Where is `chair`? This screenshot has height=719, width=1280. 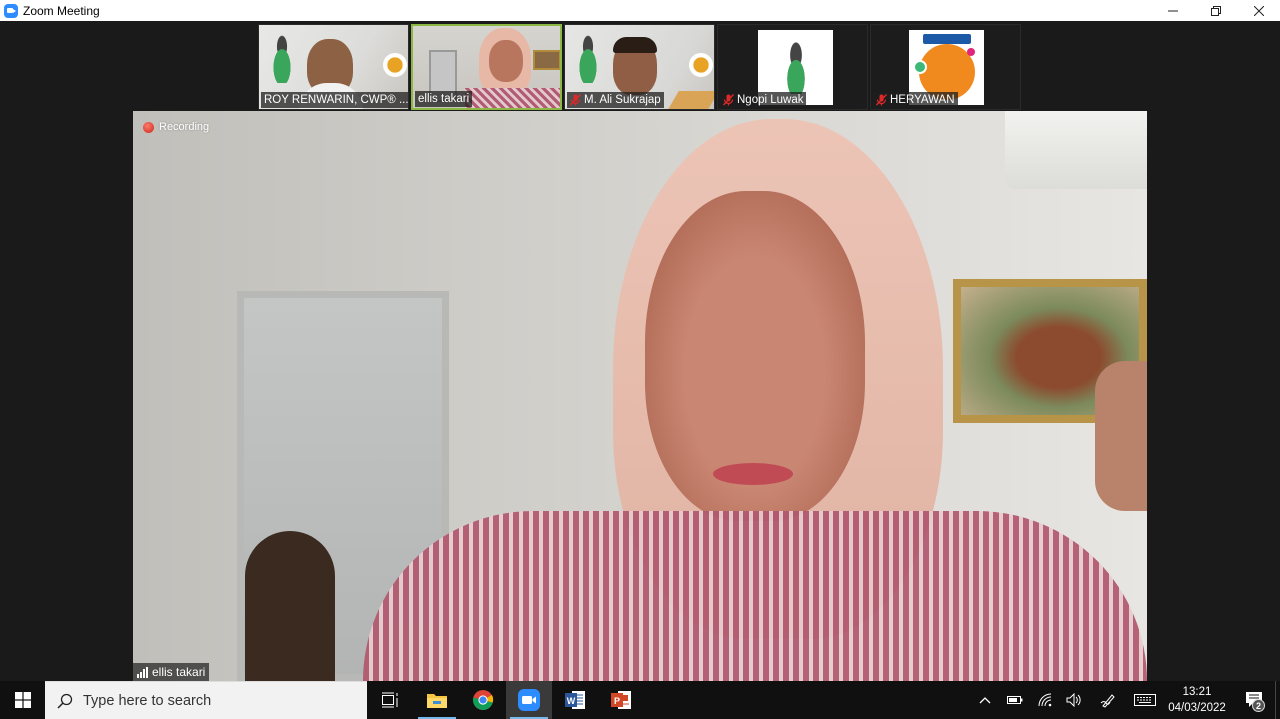 chair is located at coordinates (290, 606).